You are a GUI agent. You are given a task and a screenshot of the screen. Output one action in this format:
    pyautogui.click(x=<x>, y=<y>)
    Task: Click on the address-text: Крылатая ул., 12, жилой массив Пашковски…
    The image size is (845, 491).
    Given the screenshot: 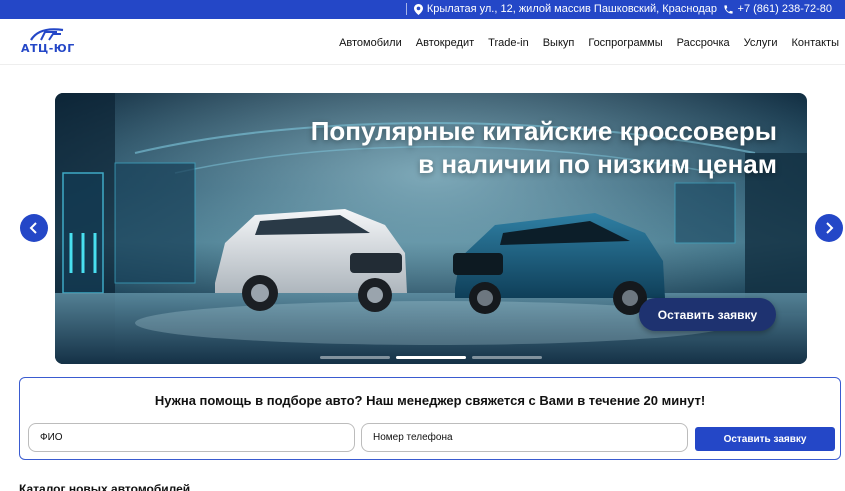 What is the action you would take?
    pyautogui.click(x=571, y=9)
    